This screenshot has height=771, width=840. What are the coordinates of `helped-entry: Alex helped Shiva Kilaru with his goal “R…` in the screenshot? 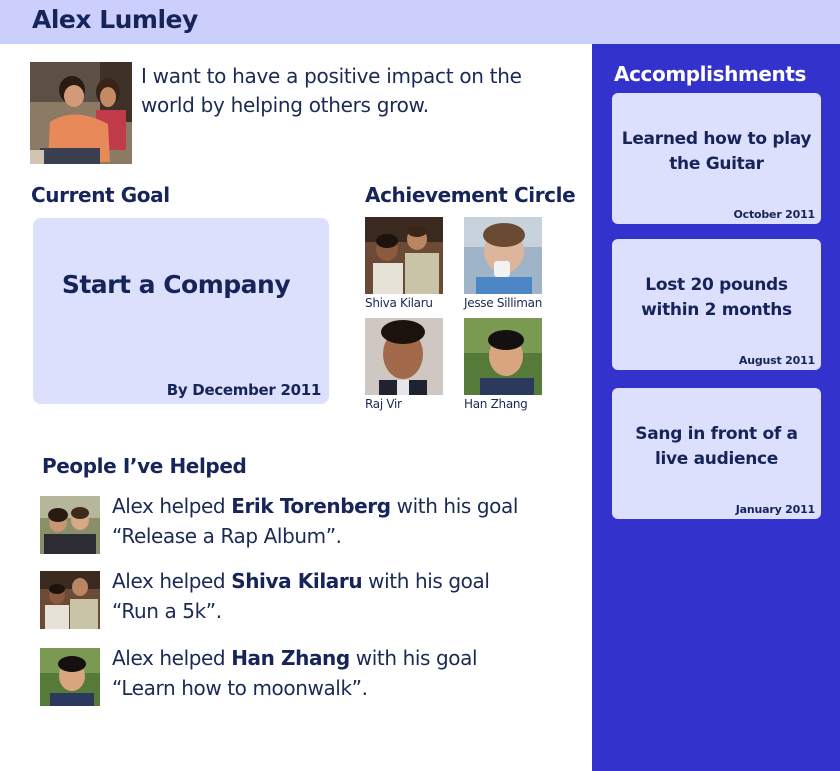 It's located at (300, 597).